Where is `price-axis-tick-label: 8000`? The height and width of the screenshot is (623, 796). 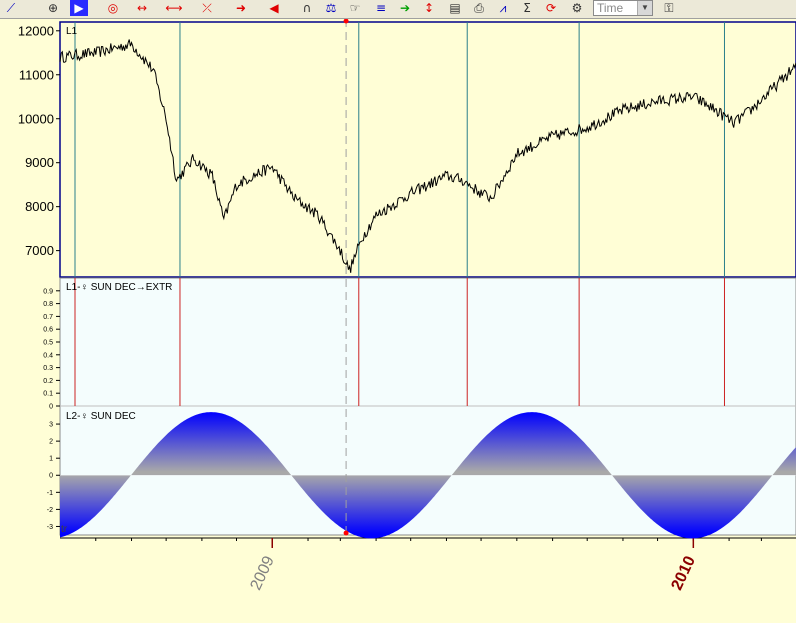
price-axis-tick-label: 8000 is located at coordinates (39, 206).